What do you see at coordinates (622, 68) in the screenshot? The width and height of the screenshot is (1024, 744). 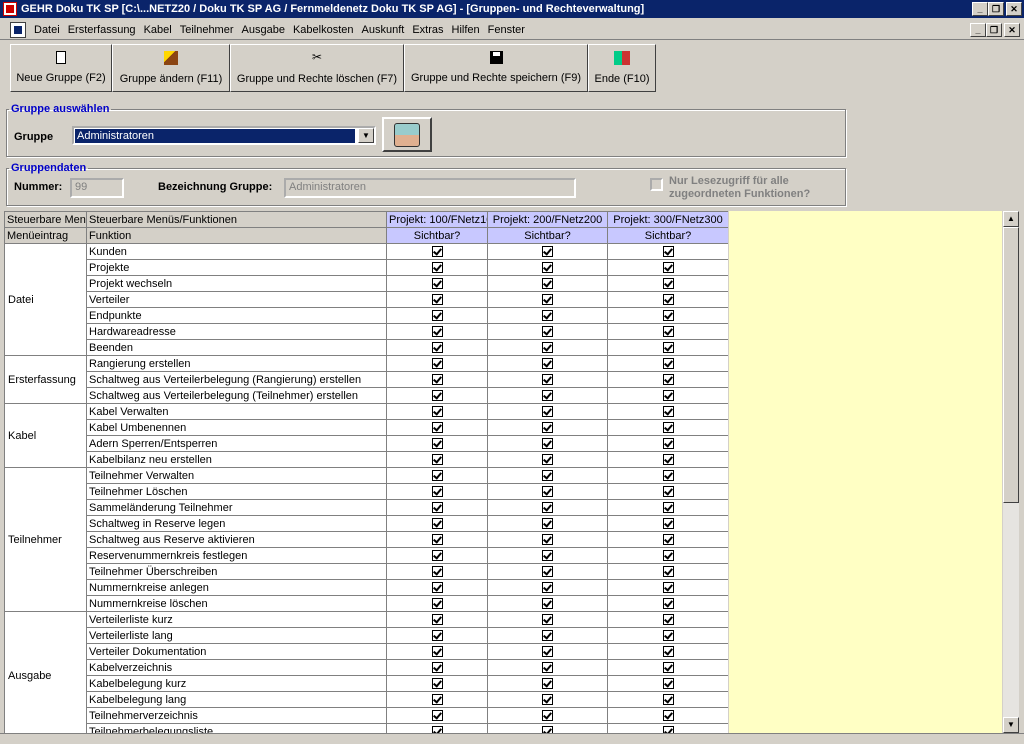 I see `exit-button: Ende (F10)` at bounding box center [622, 68].